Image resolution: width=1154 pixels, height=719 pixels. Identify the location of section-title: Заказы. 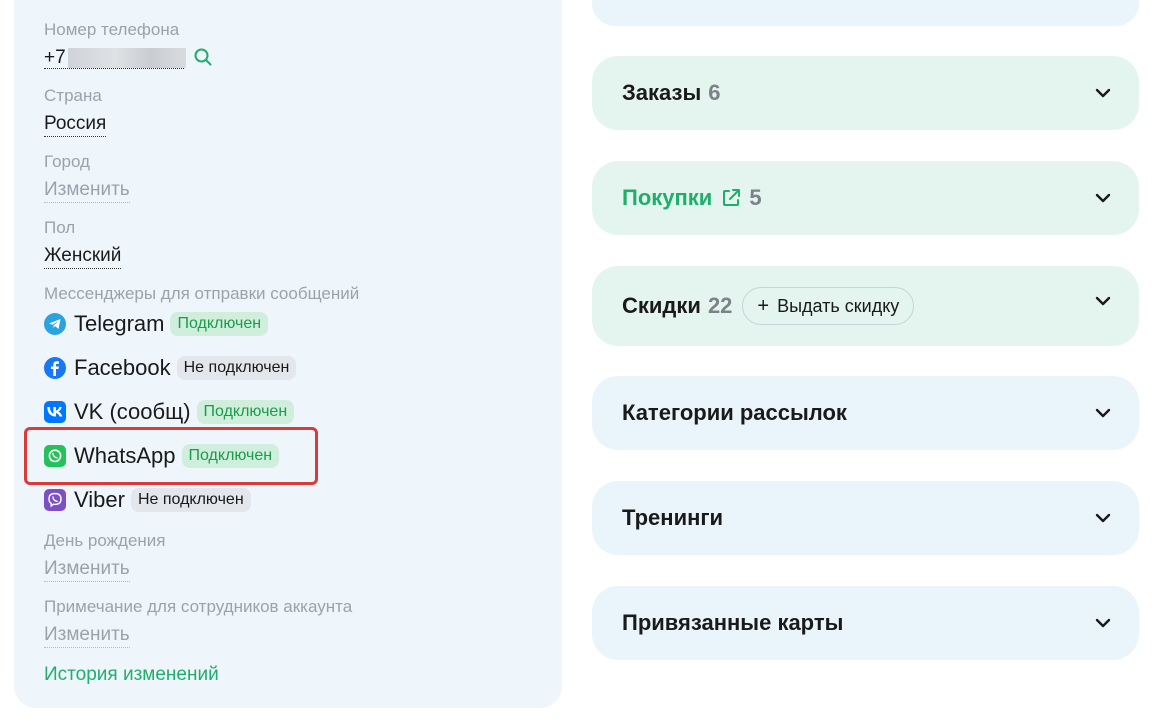
(662, 92).